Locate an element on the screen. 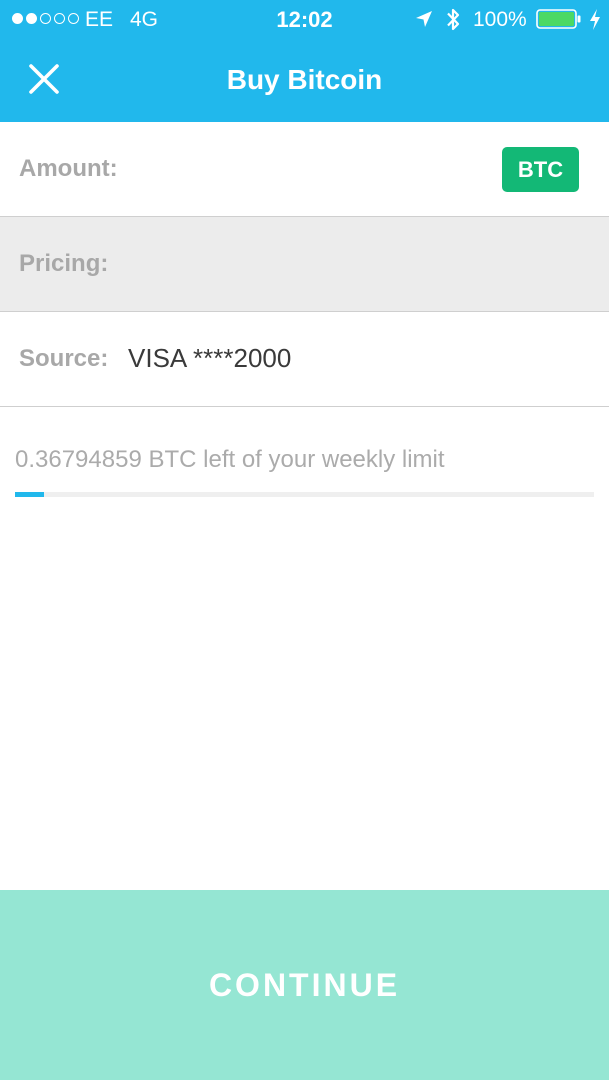 This screenshot has width=609, height=1080. location-arrow-icon is located at coordinates (424, 19).